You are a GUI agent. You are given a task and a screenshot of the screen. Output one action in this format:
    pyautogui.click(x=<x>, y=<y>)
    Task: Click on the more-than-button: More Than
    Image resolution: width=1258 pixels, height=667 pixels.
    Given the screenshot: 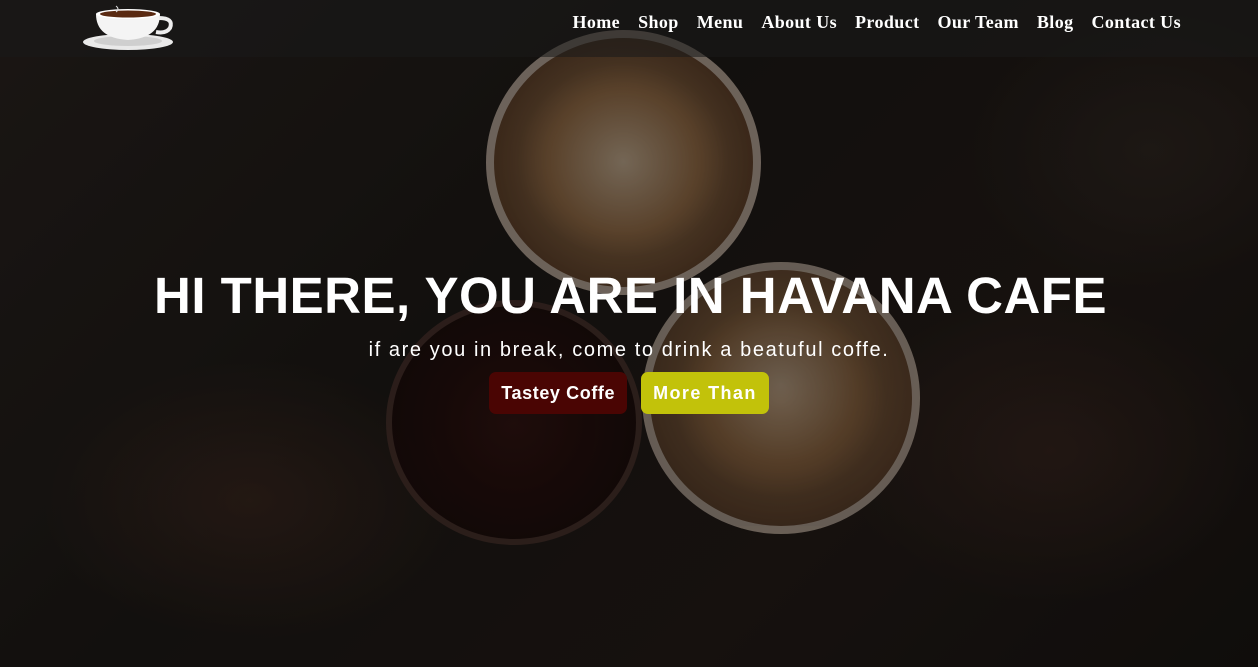 What is the action you would take?
    pyautogui.click(x=705, y=393)
    